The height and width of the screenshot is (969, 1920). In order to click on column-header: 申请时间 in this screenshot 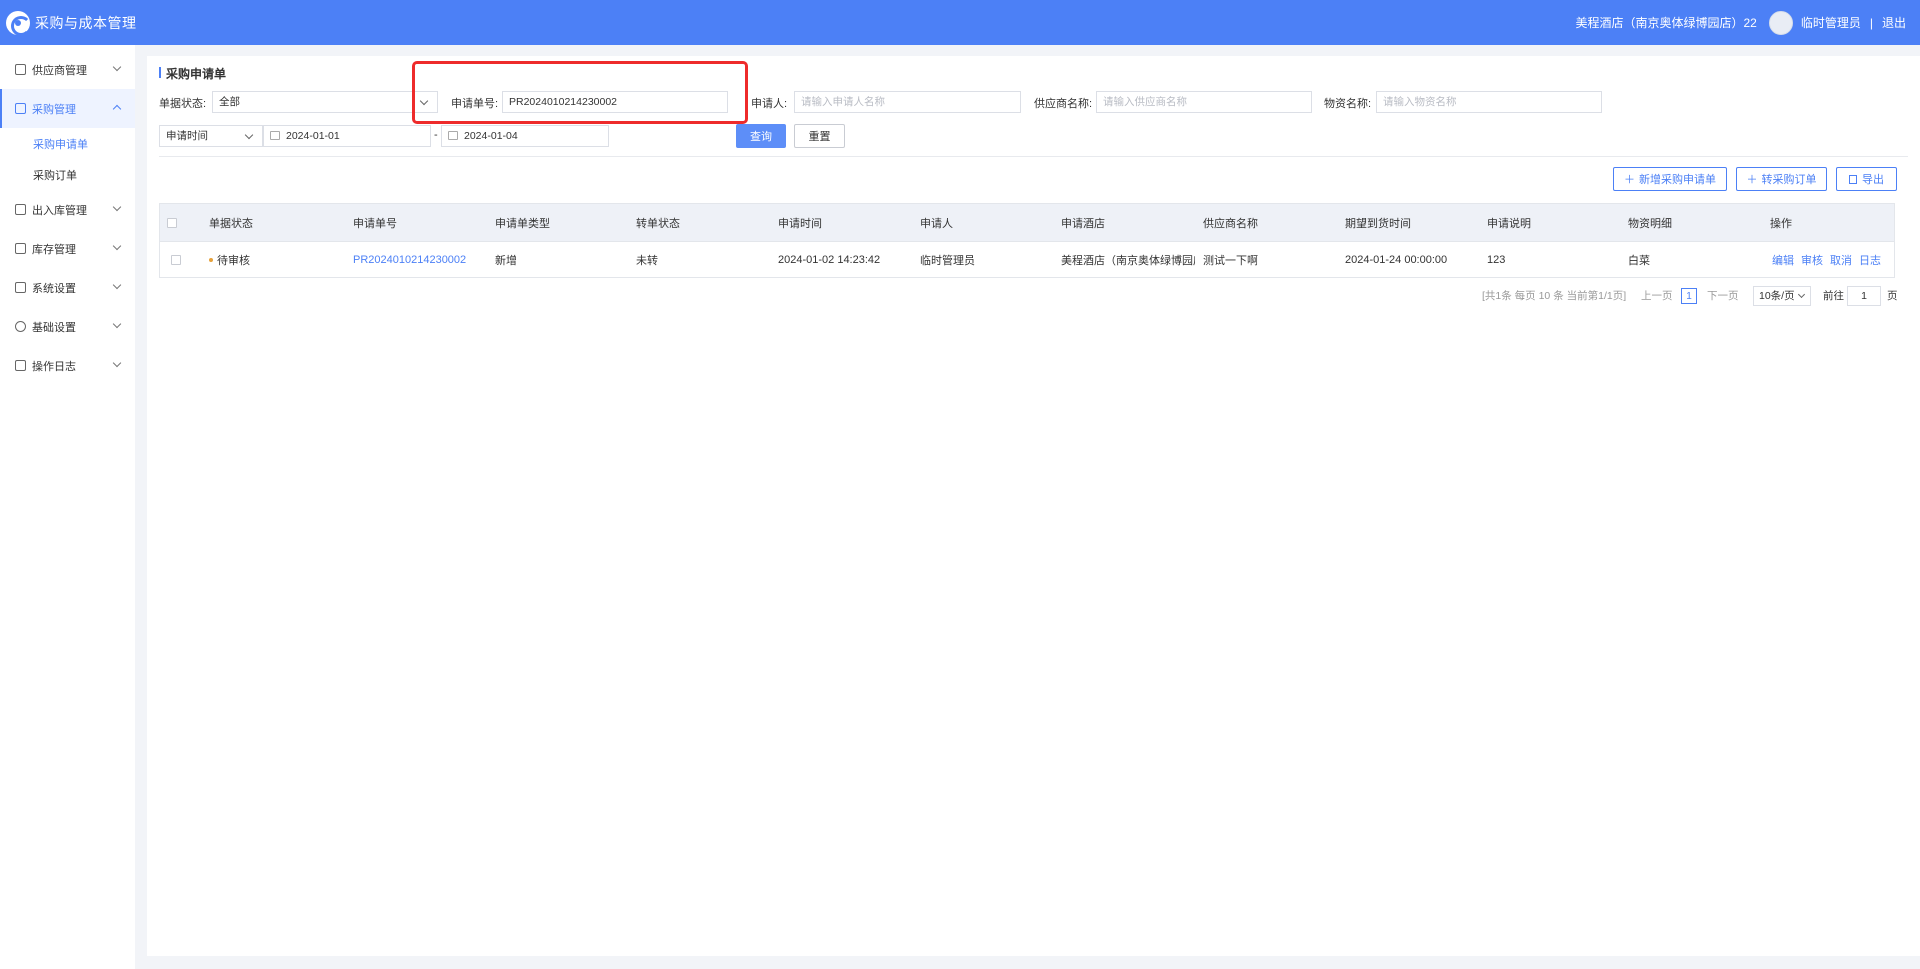, I will do `click(848, 222)`.